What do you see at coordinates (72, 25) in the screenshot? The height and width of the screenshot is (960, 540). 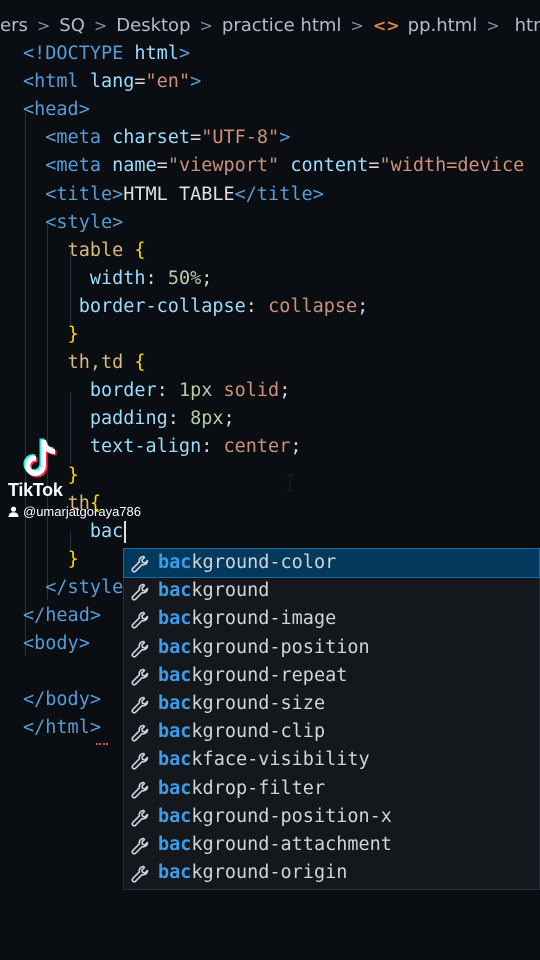 I see `breadcrumb-item-sq: SQ` at bounding box center [72, 25].